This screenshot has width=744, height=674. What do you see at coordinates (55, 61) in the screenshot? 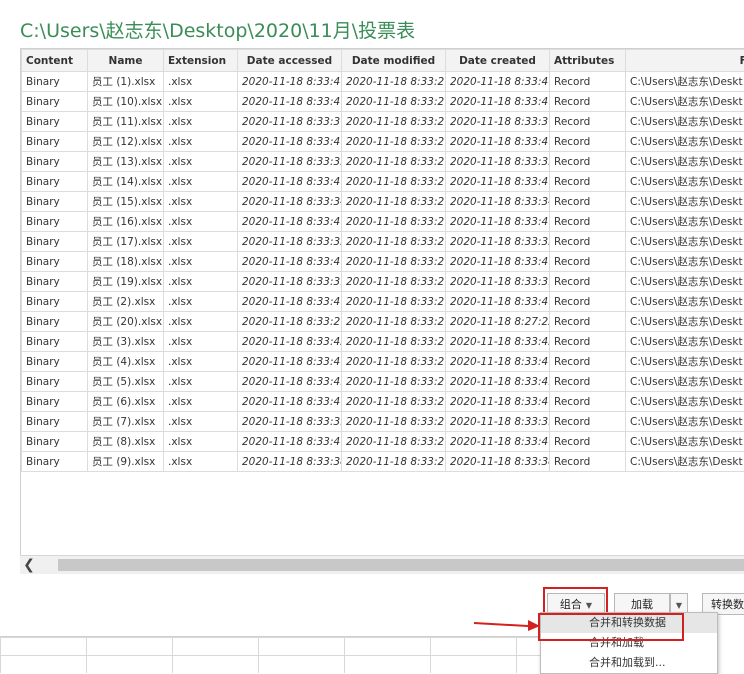
I see `col-content: Content` at bounding box center [55, 61].